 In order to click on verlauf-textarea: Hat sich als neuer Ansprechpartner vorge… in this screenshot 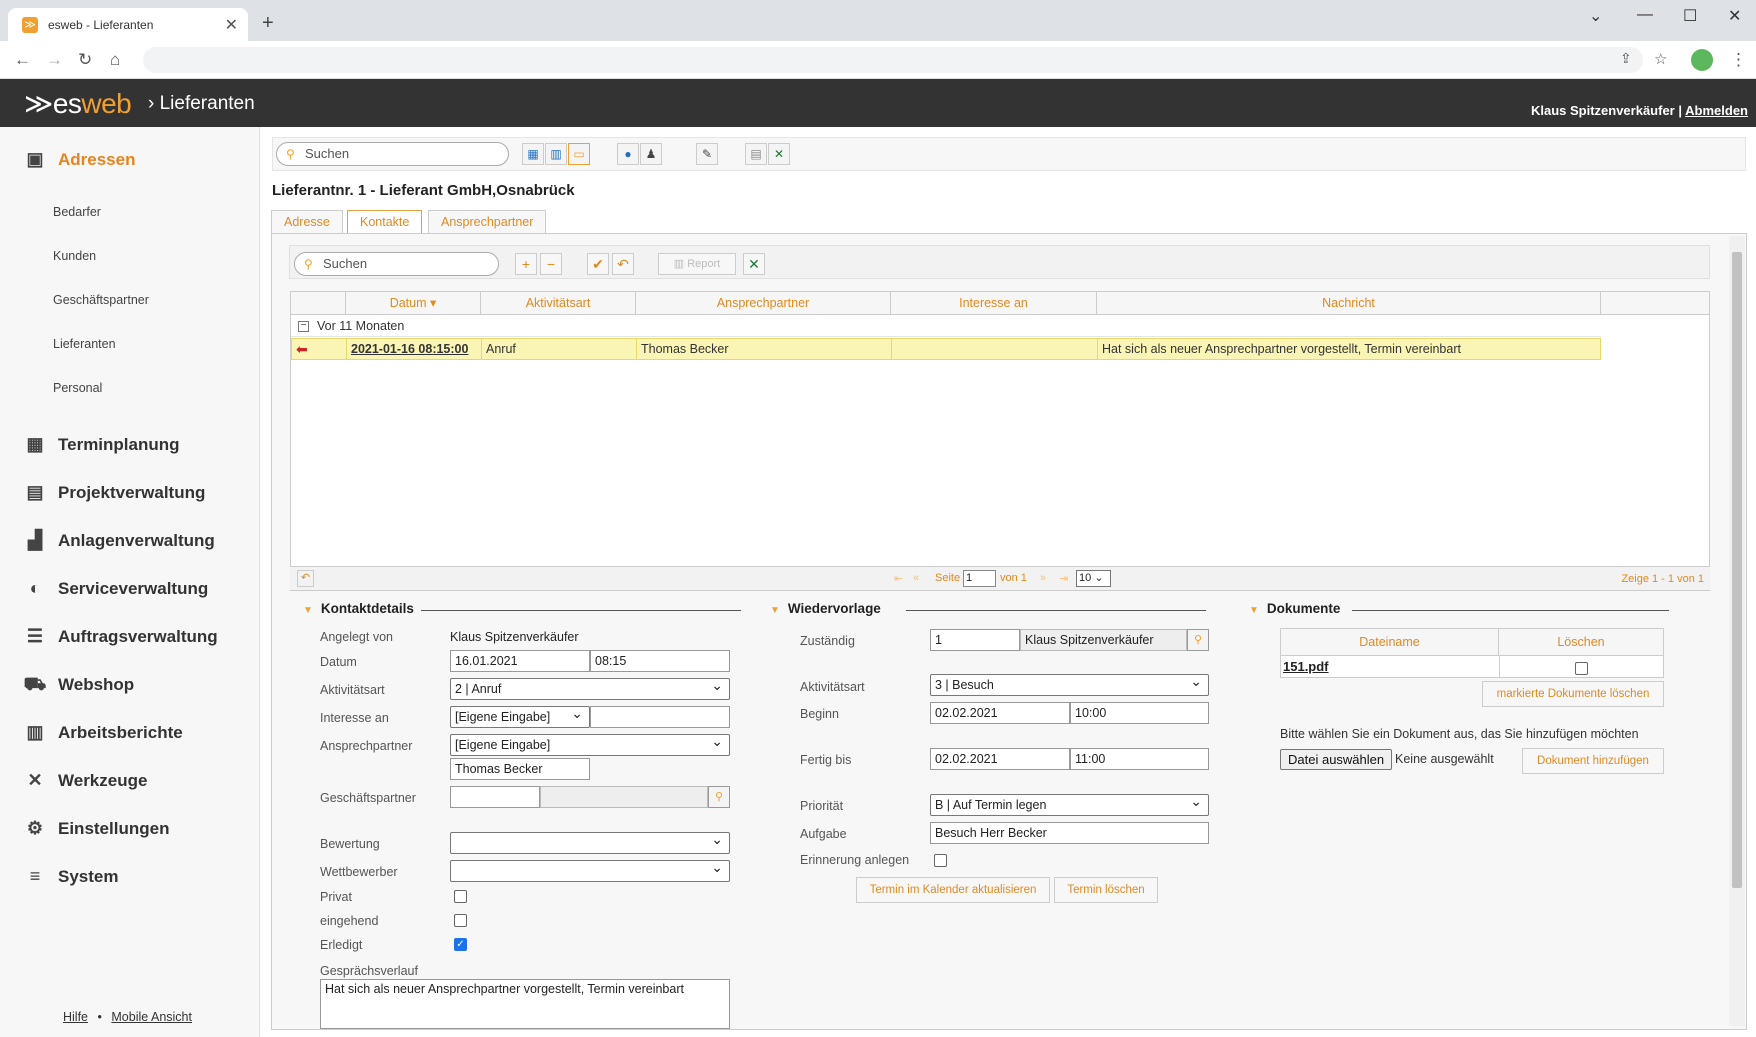, I will do `click(525, 1004)`.